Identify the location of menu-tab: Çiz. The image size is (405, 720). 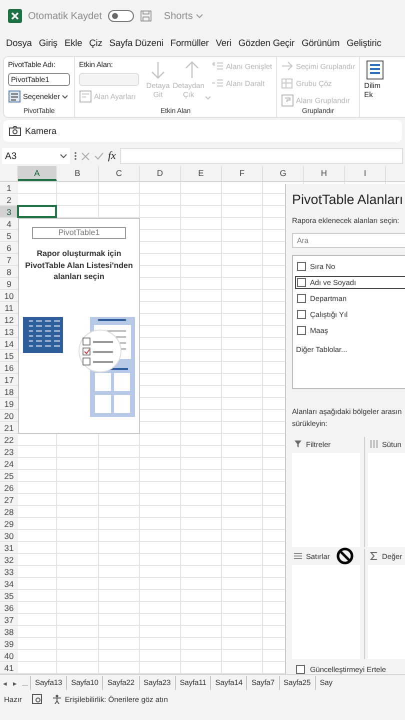
(95, 44).